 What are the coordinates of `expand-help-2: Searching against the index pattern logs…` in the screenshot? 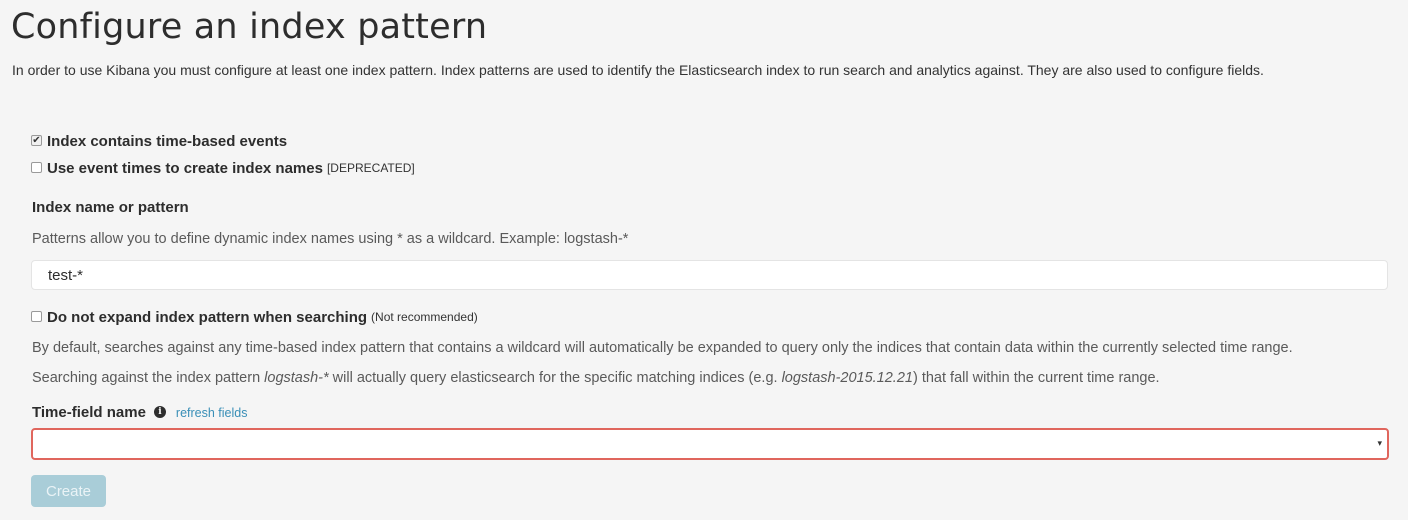 It's located at (596, 378).